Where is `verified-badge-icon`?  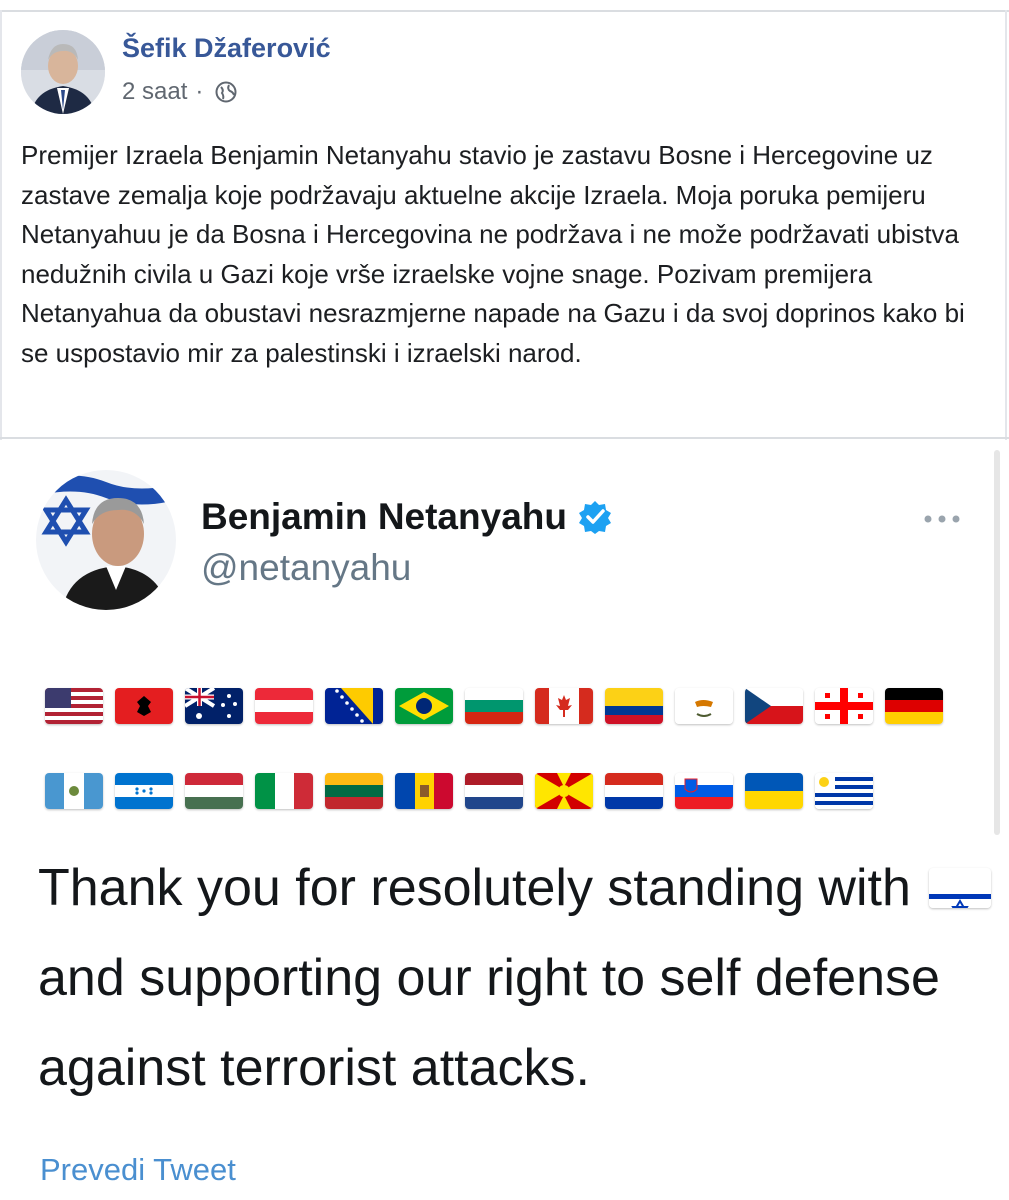 verified-badge-icon is located at coordinates (595, 517).